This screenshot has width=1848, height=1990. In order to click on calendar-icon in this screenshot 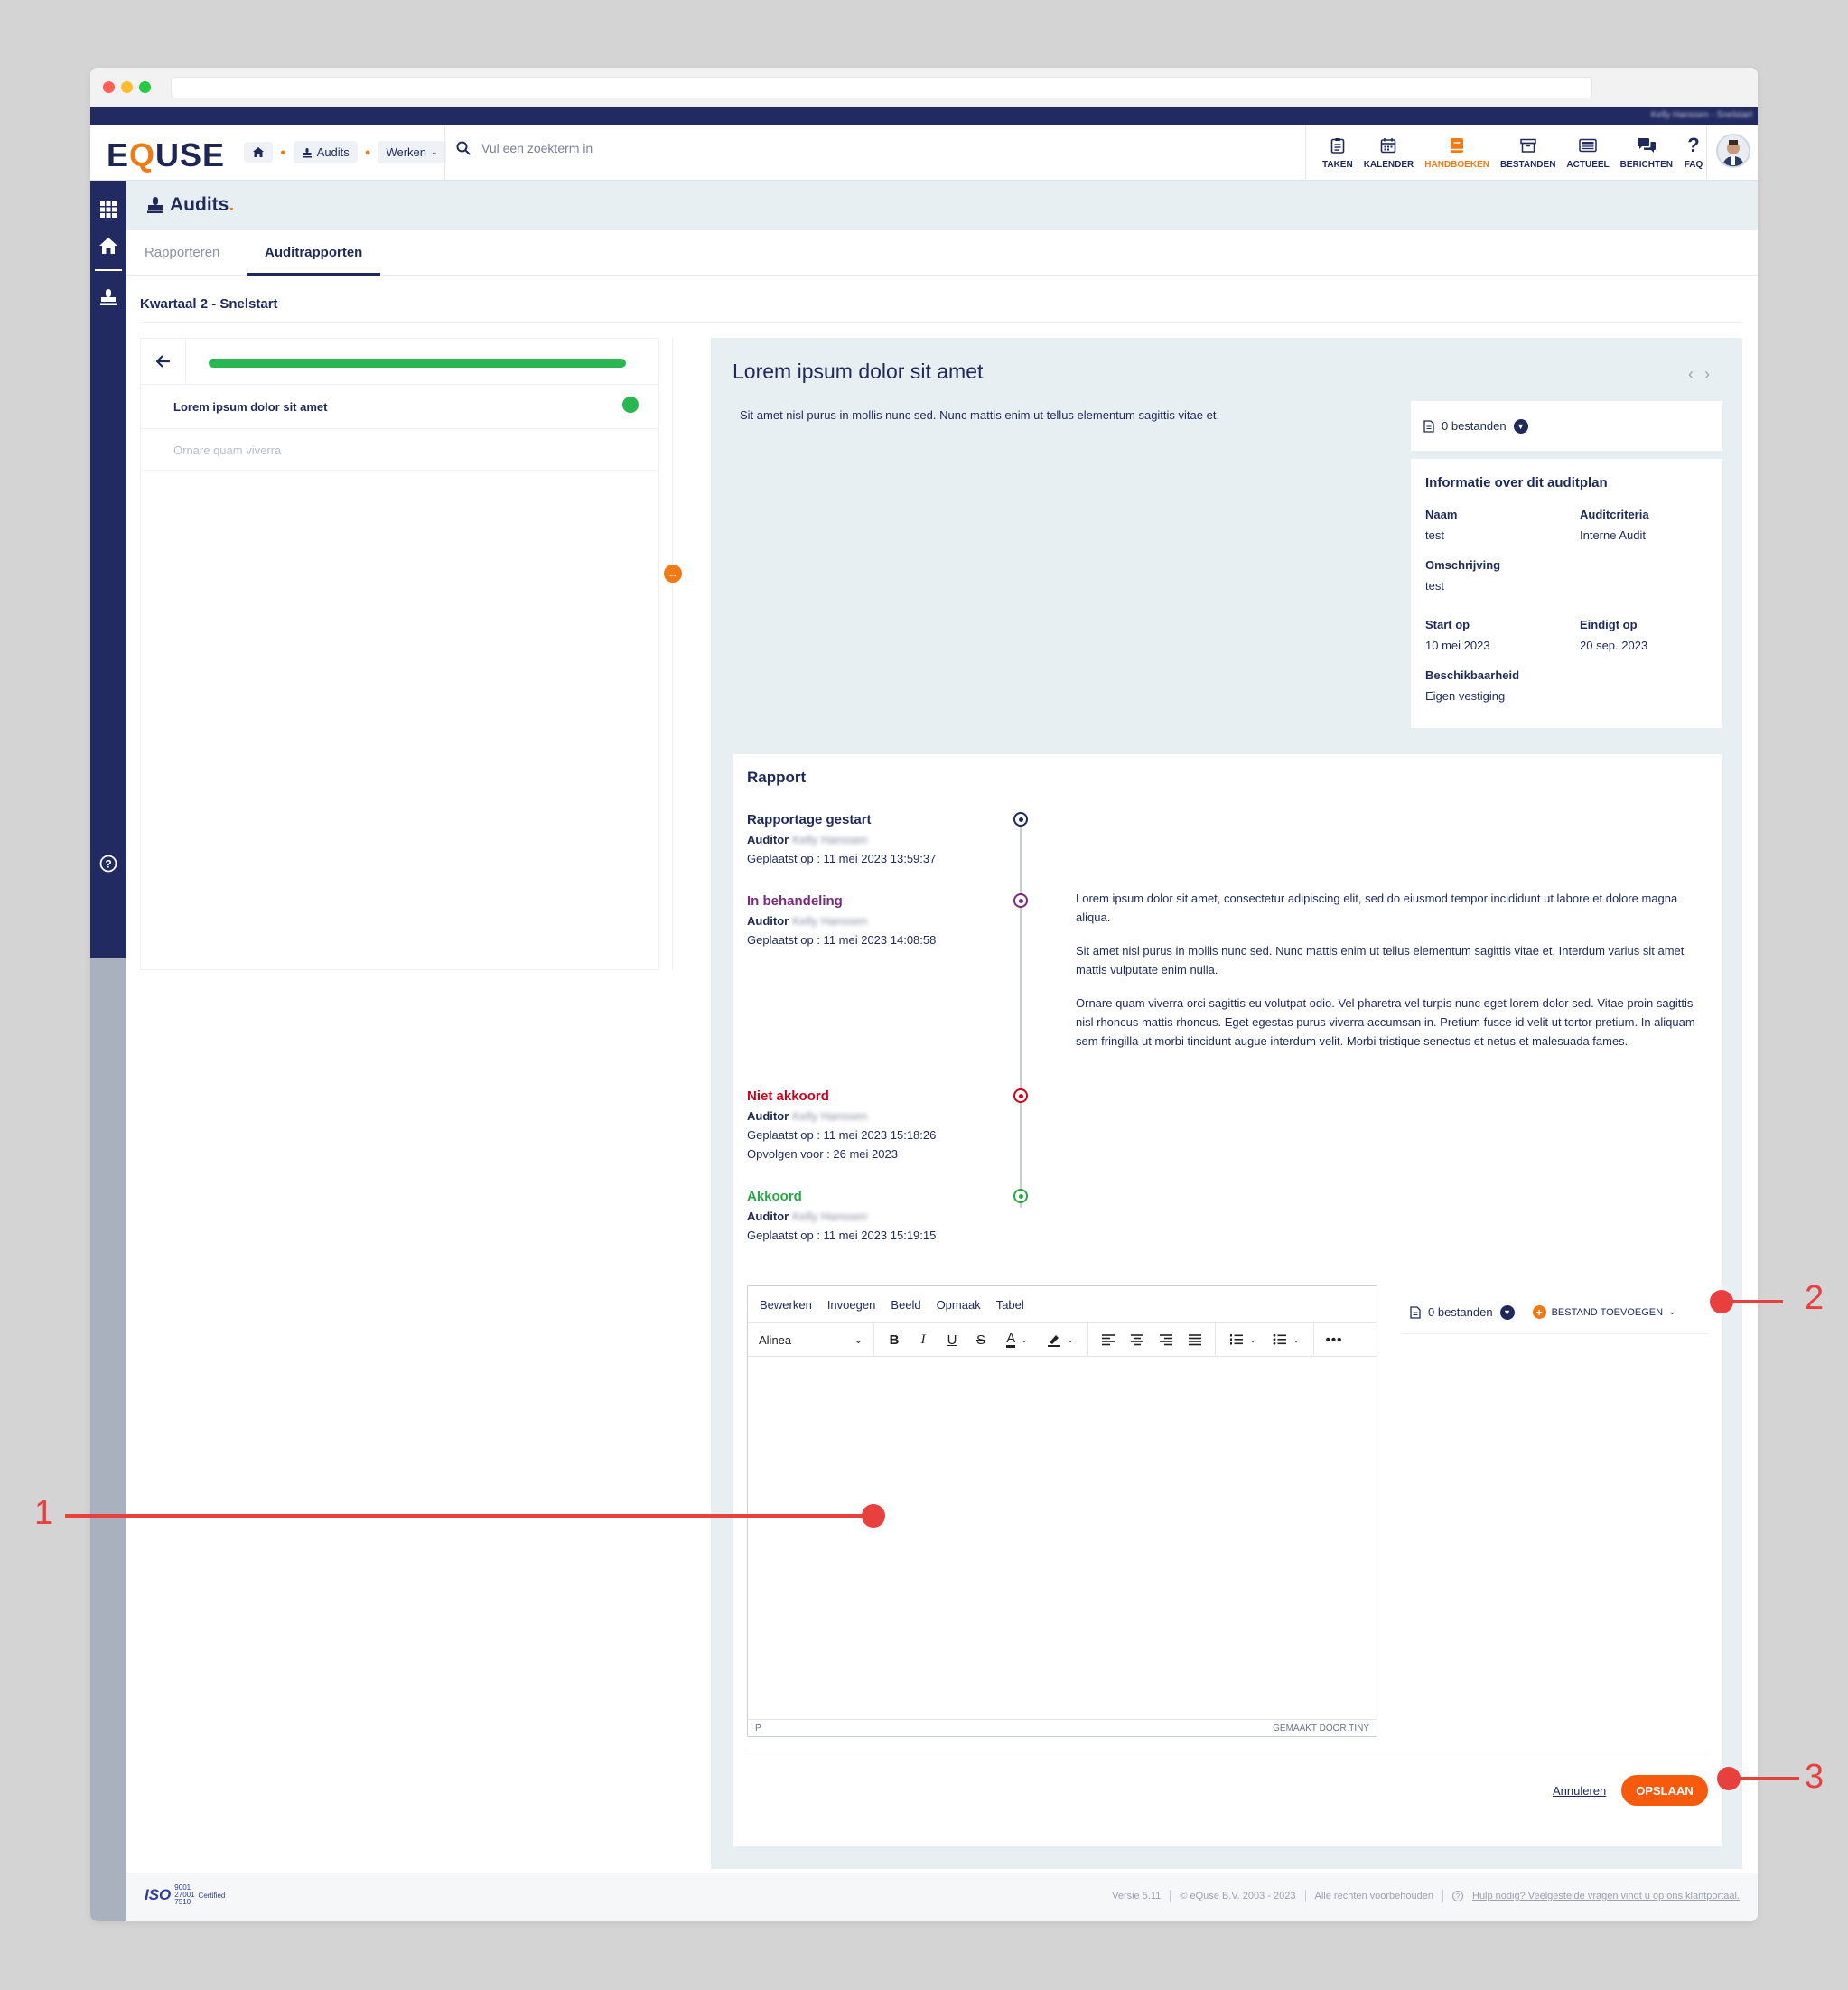, I will do `click(1388, 145)`.